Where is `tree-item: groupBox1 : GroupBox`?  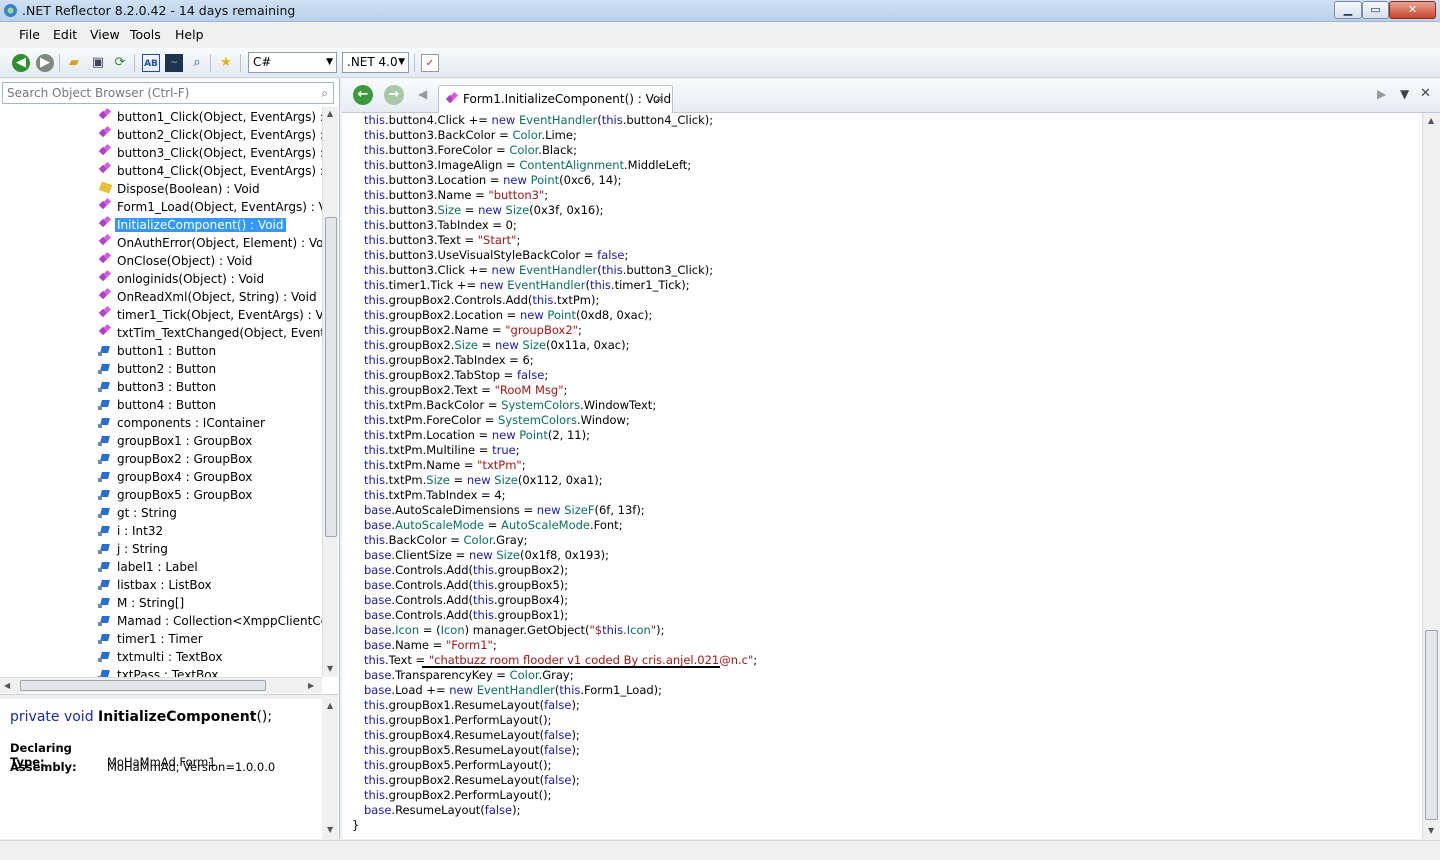
tree-item: groupBox1 : GroupBox is located at coordinates (176, 441).